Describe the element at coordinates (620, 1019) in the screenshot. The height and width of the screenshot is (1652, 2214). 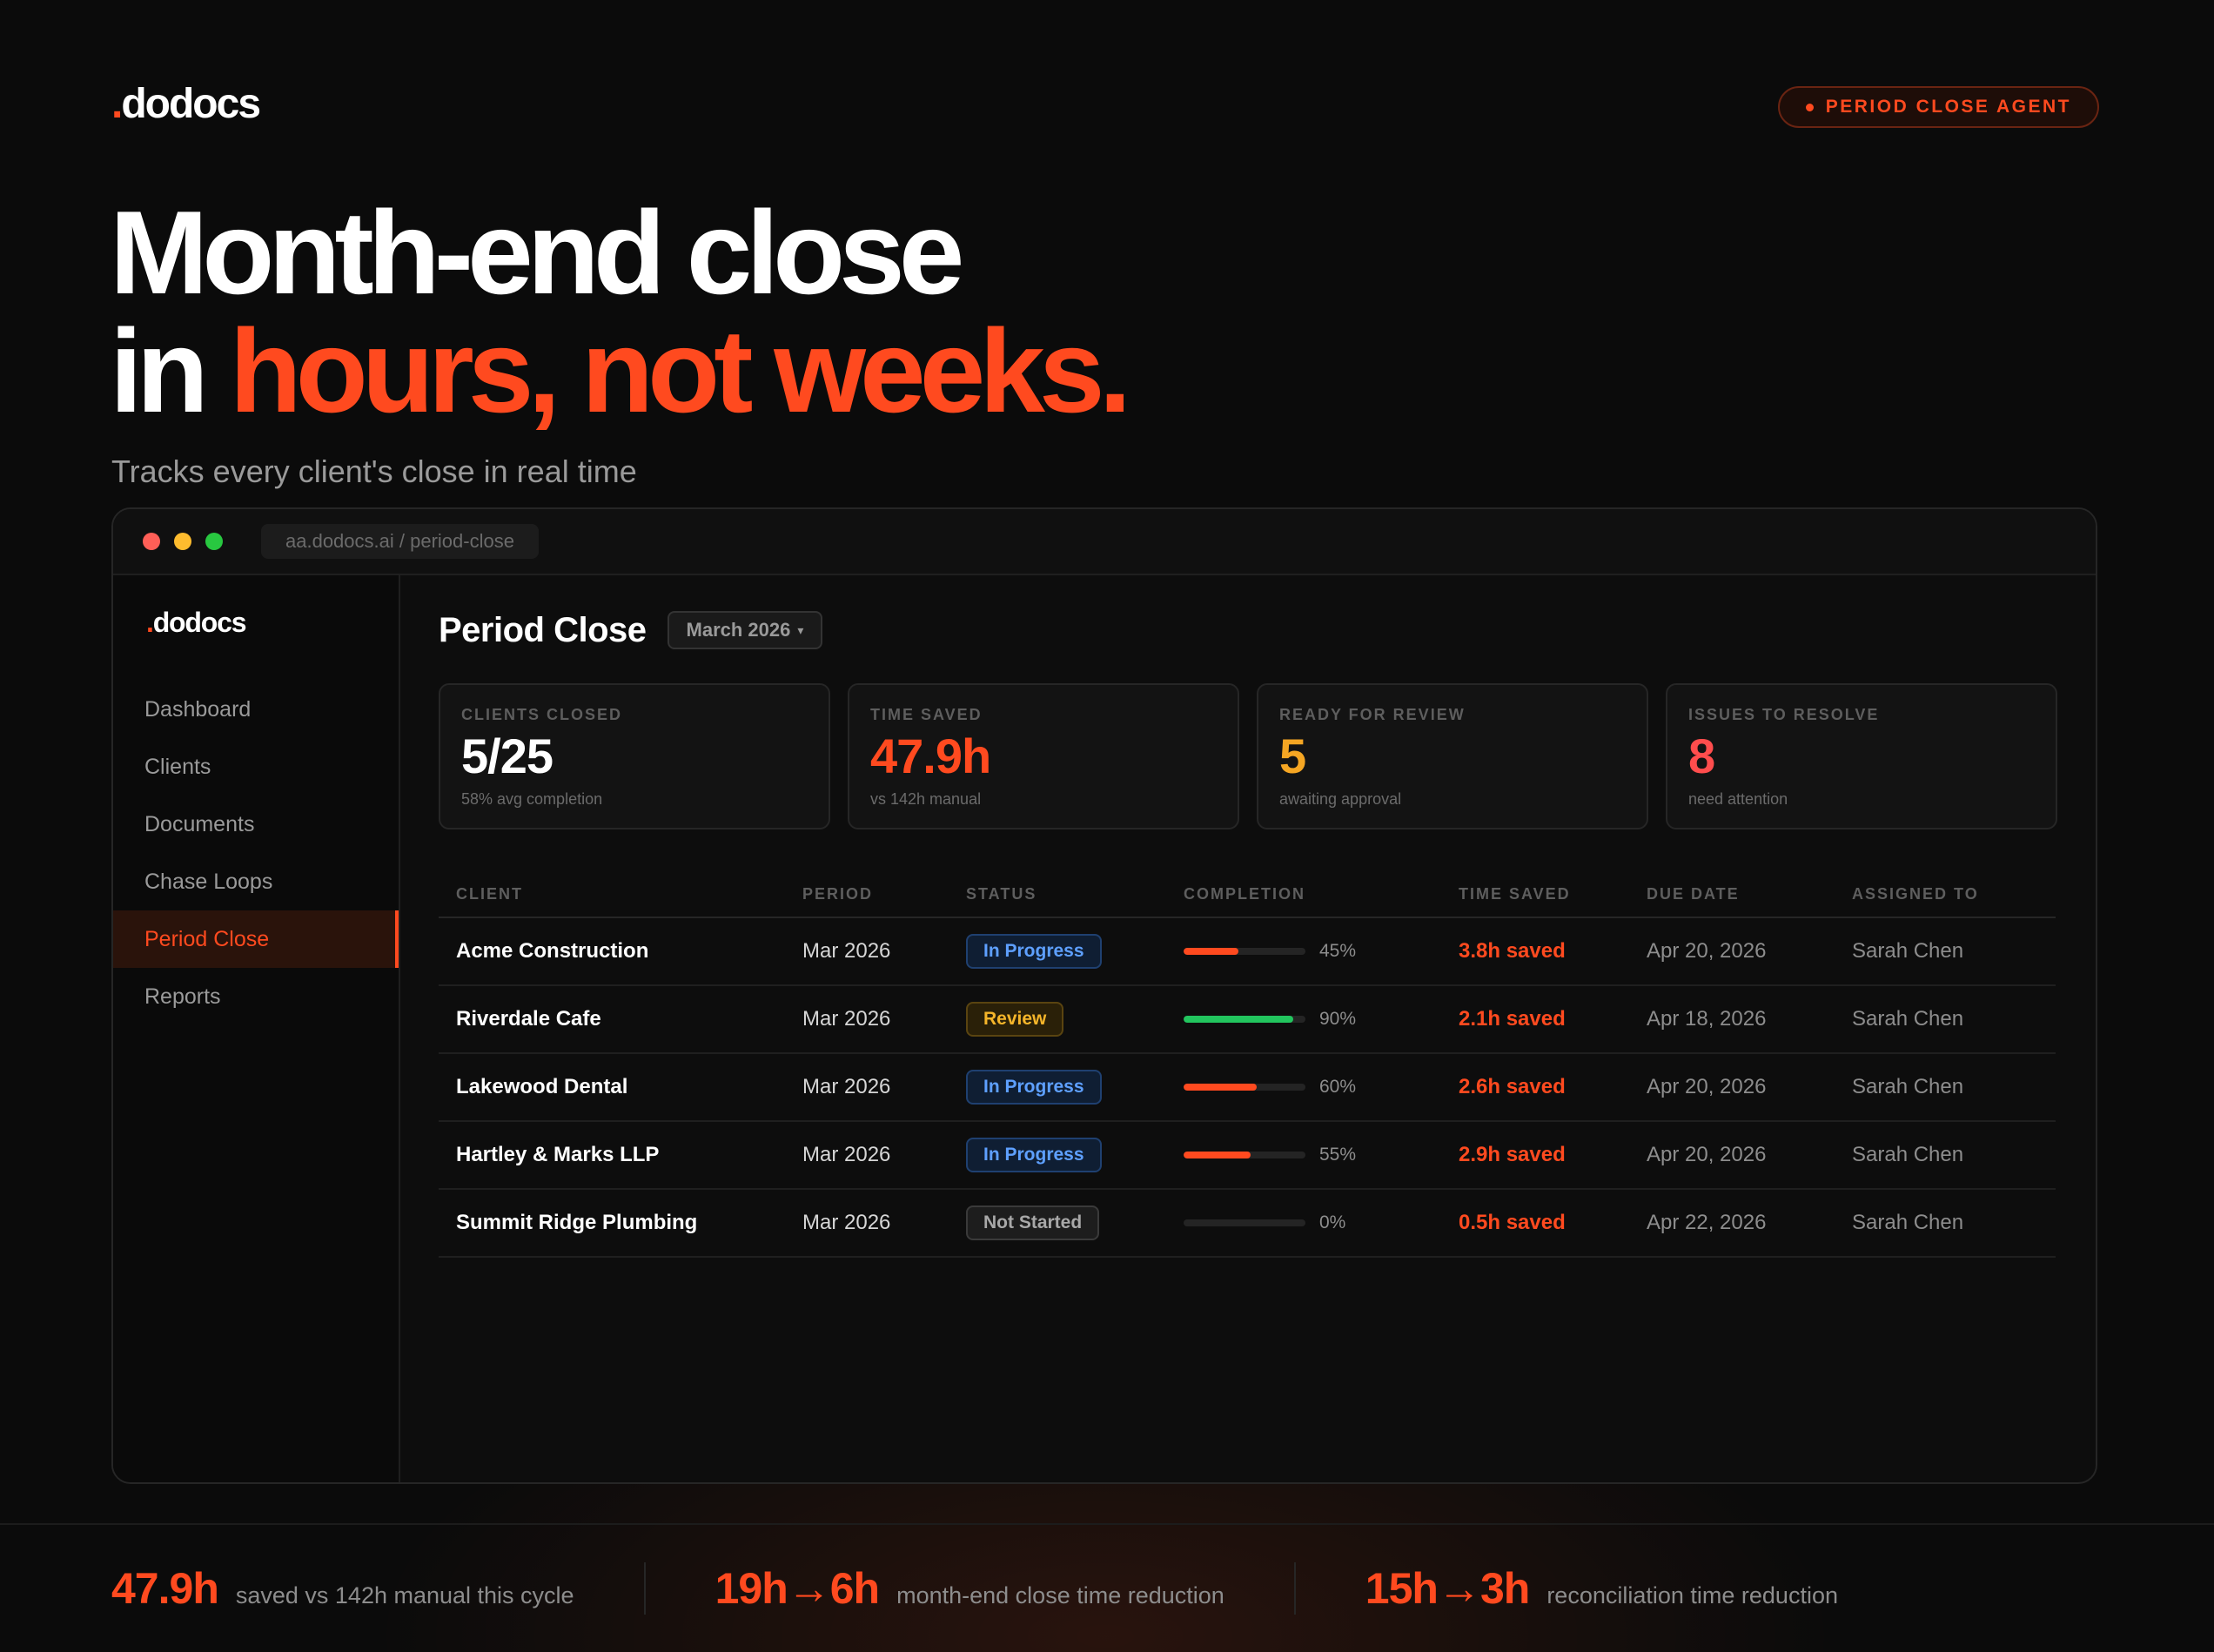
I see `client-name: Riverdale Cafe` at that location.